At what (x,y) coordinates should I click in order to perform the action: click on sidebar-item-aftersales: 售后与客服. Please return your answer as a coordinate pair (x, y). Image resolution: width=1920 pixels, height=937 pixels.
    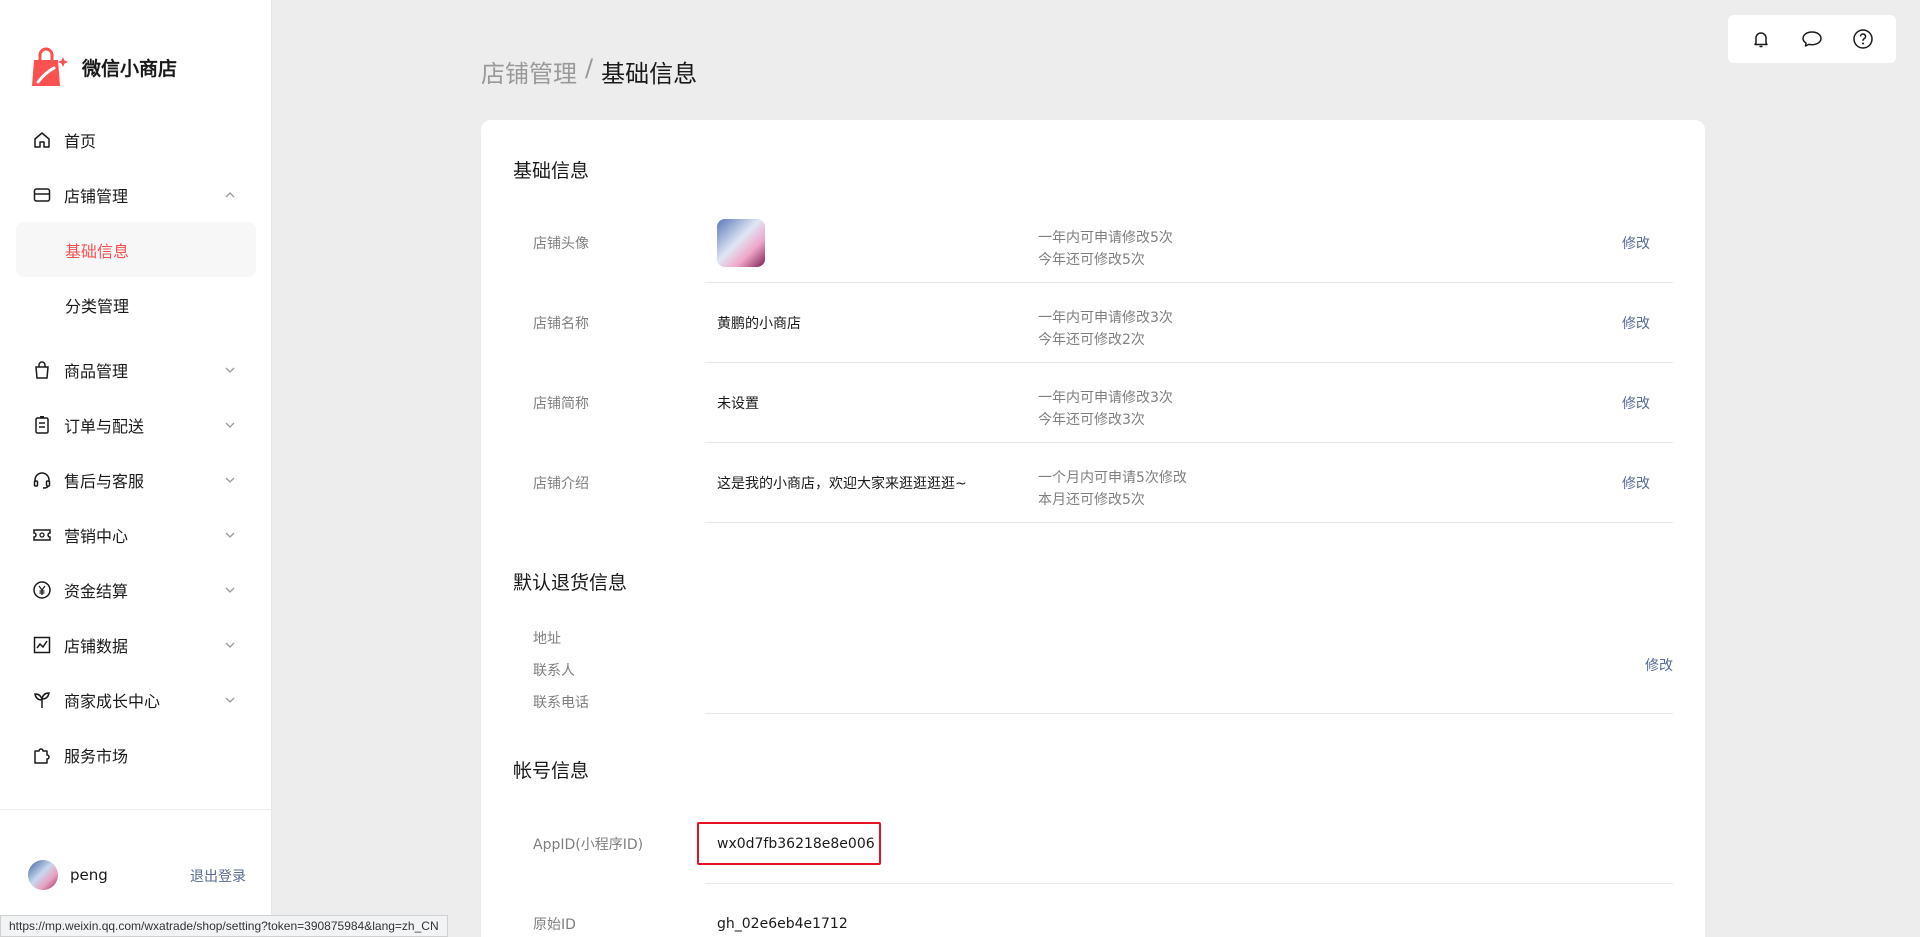
    Looking at the image, I should click on (136, 479).